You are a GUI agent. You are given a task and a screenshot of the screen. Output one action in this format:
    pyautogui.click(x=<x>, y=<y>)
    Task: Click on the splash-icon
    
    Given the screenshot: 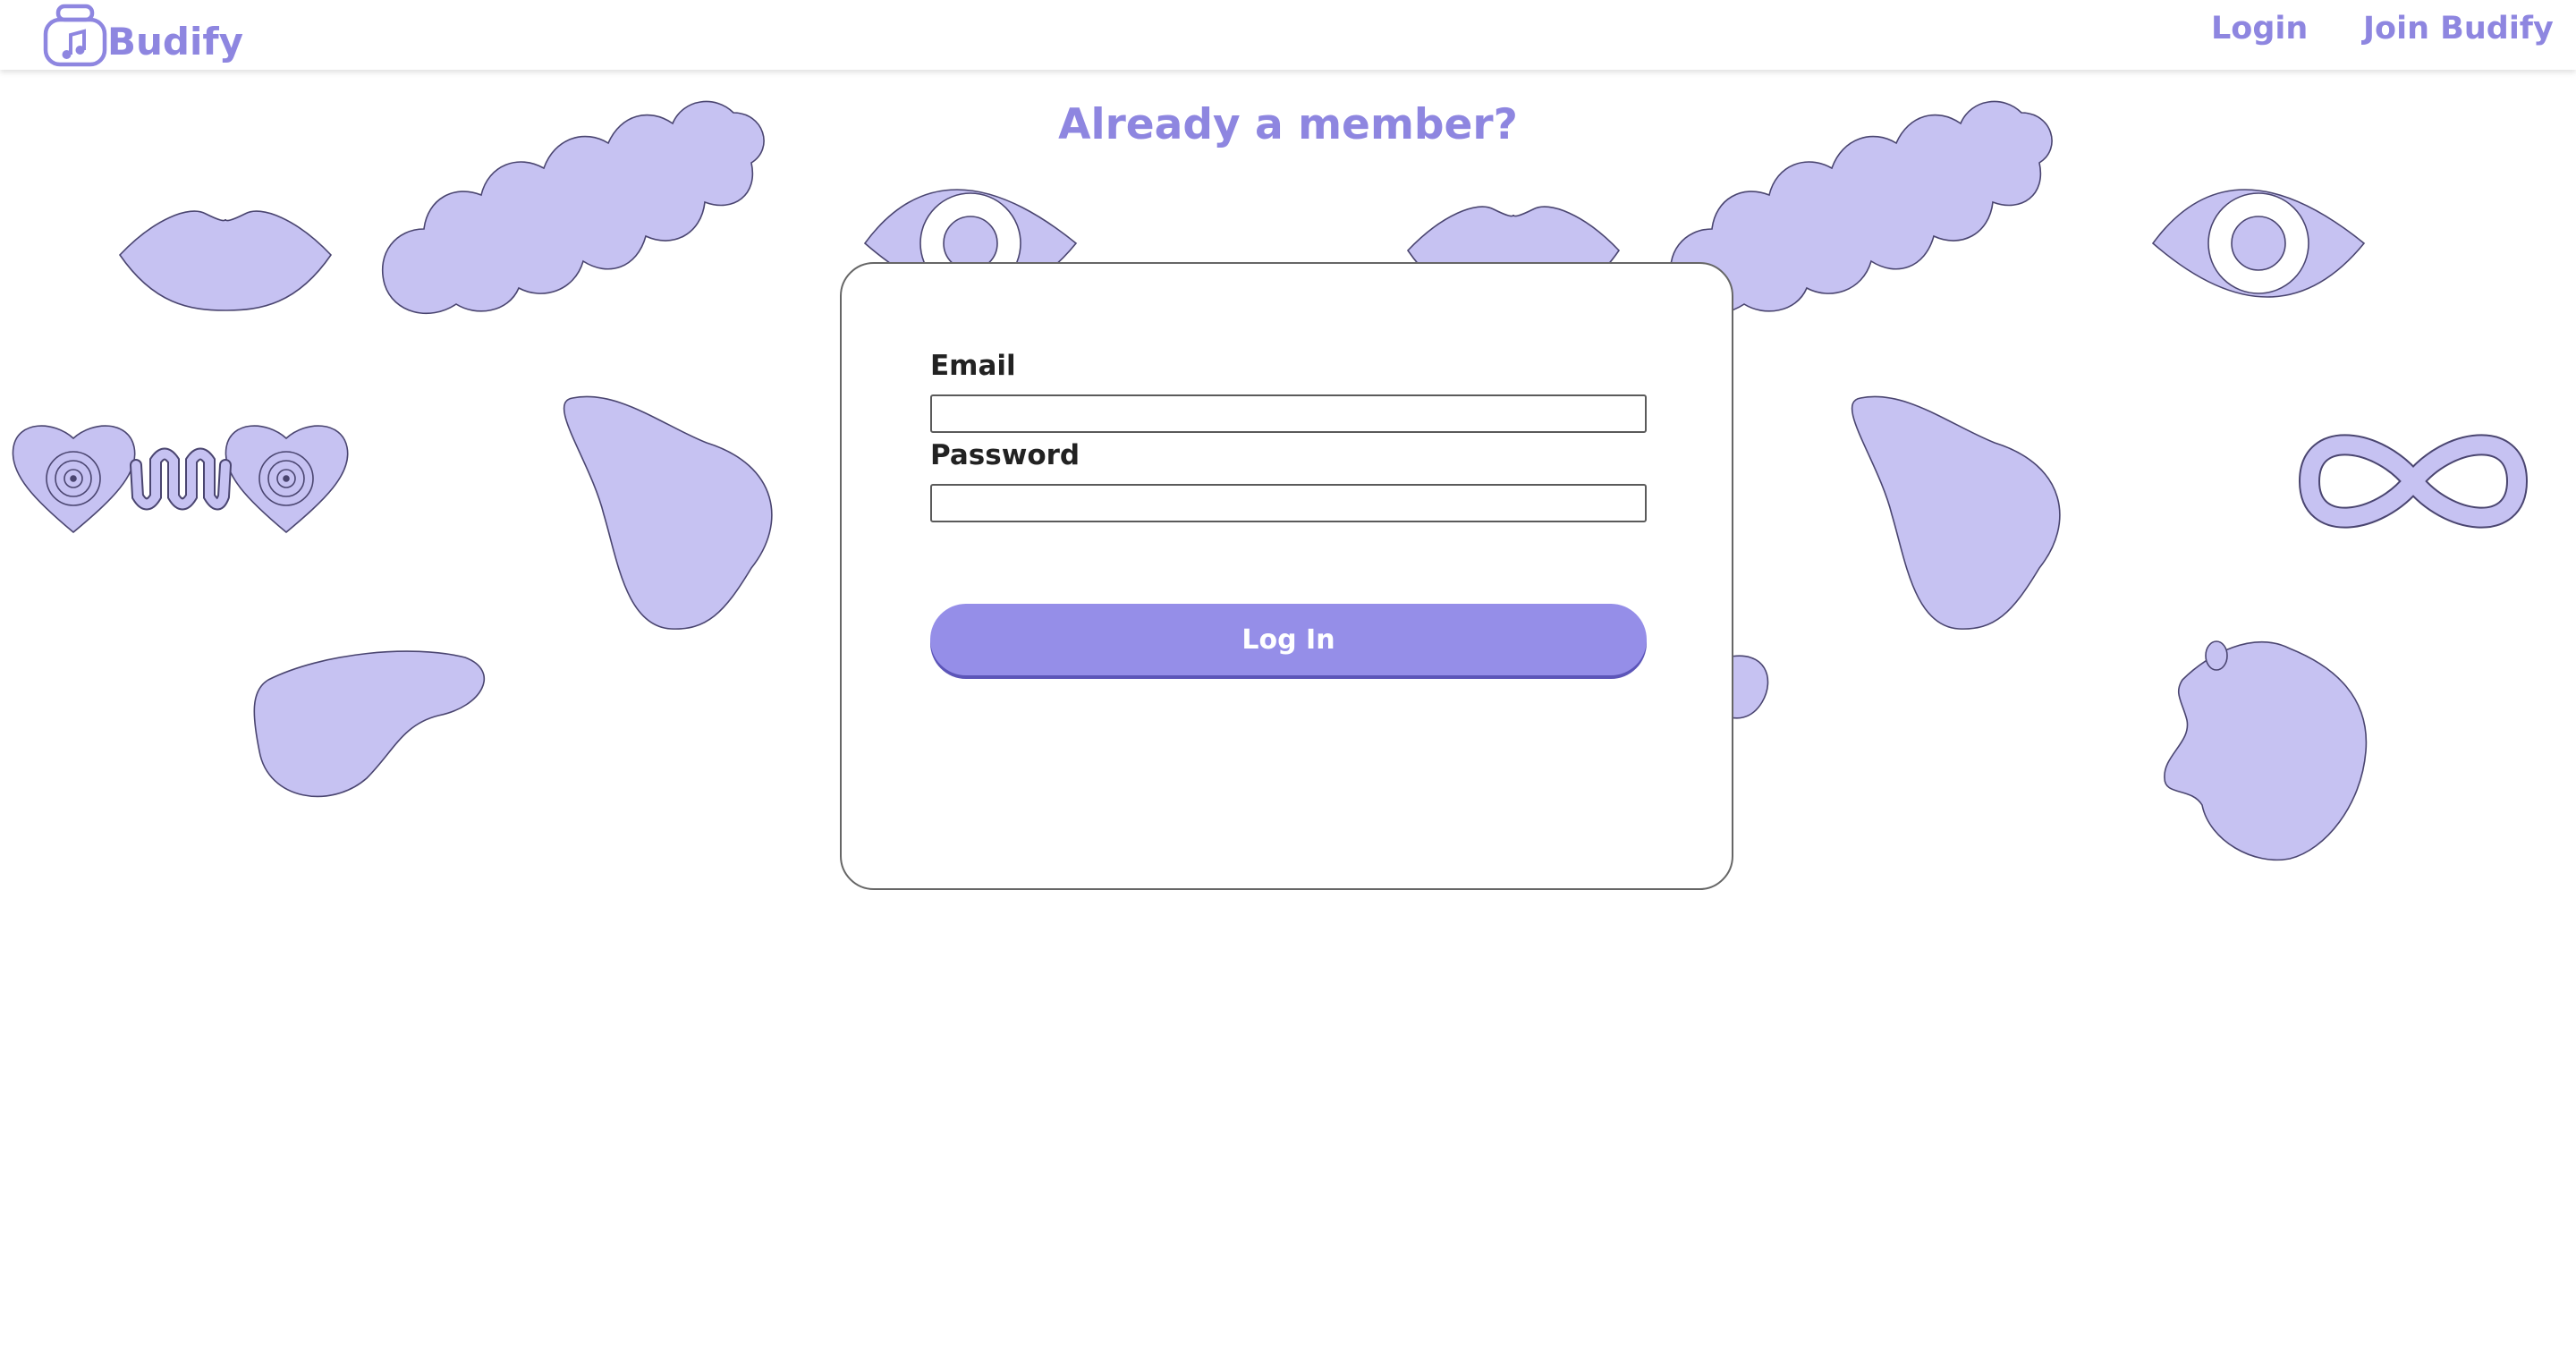 What is the action you would take?
    pyautogui.click(x=2266, y=751)
    